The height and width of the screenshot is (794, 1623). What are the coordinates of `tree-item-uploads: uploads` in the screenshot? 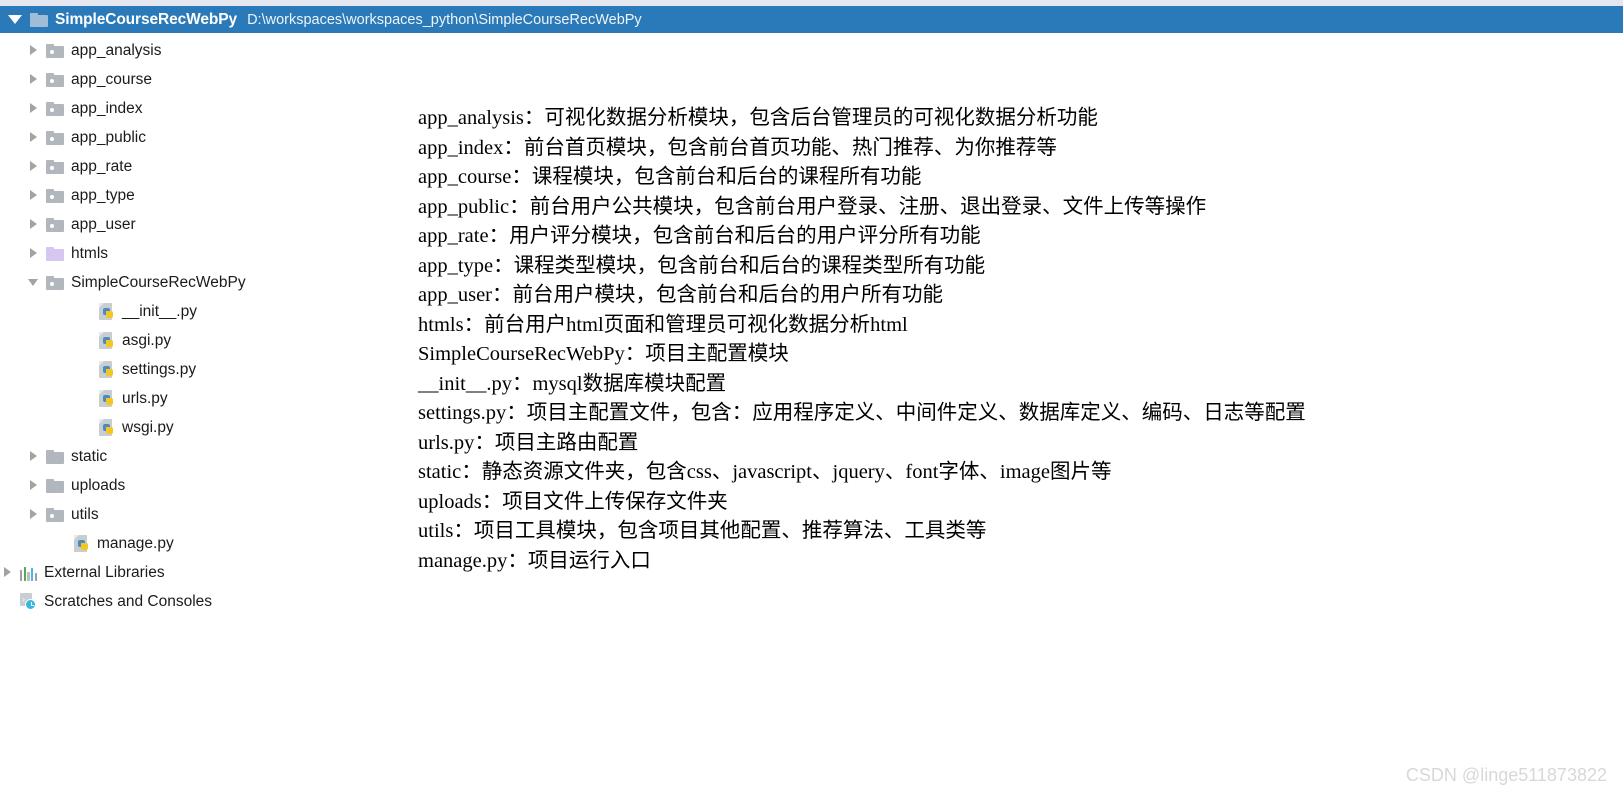 It's located at (200, 485).